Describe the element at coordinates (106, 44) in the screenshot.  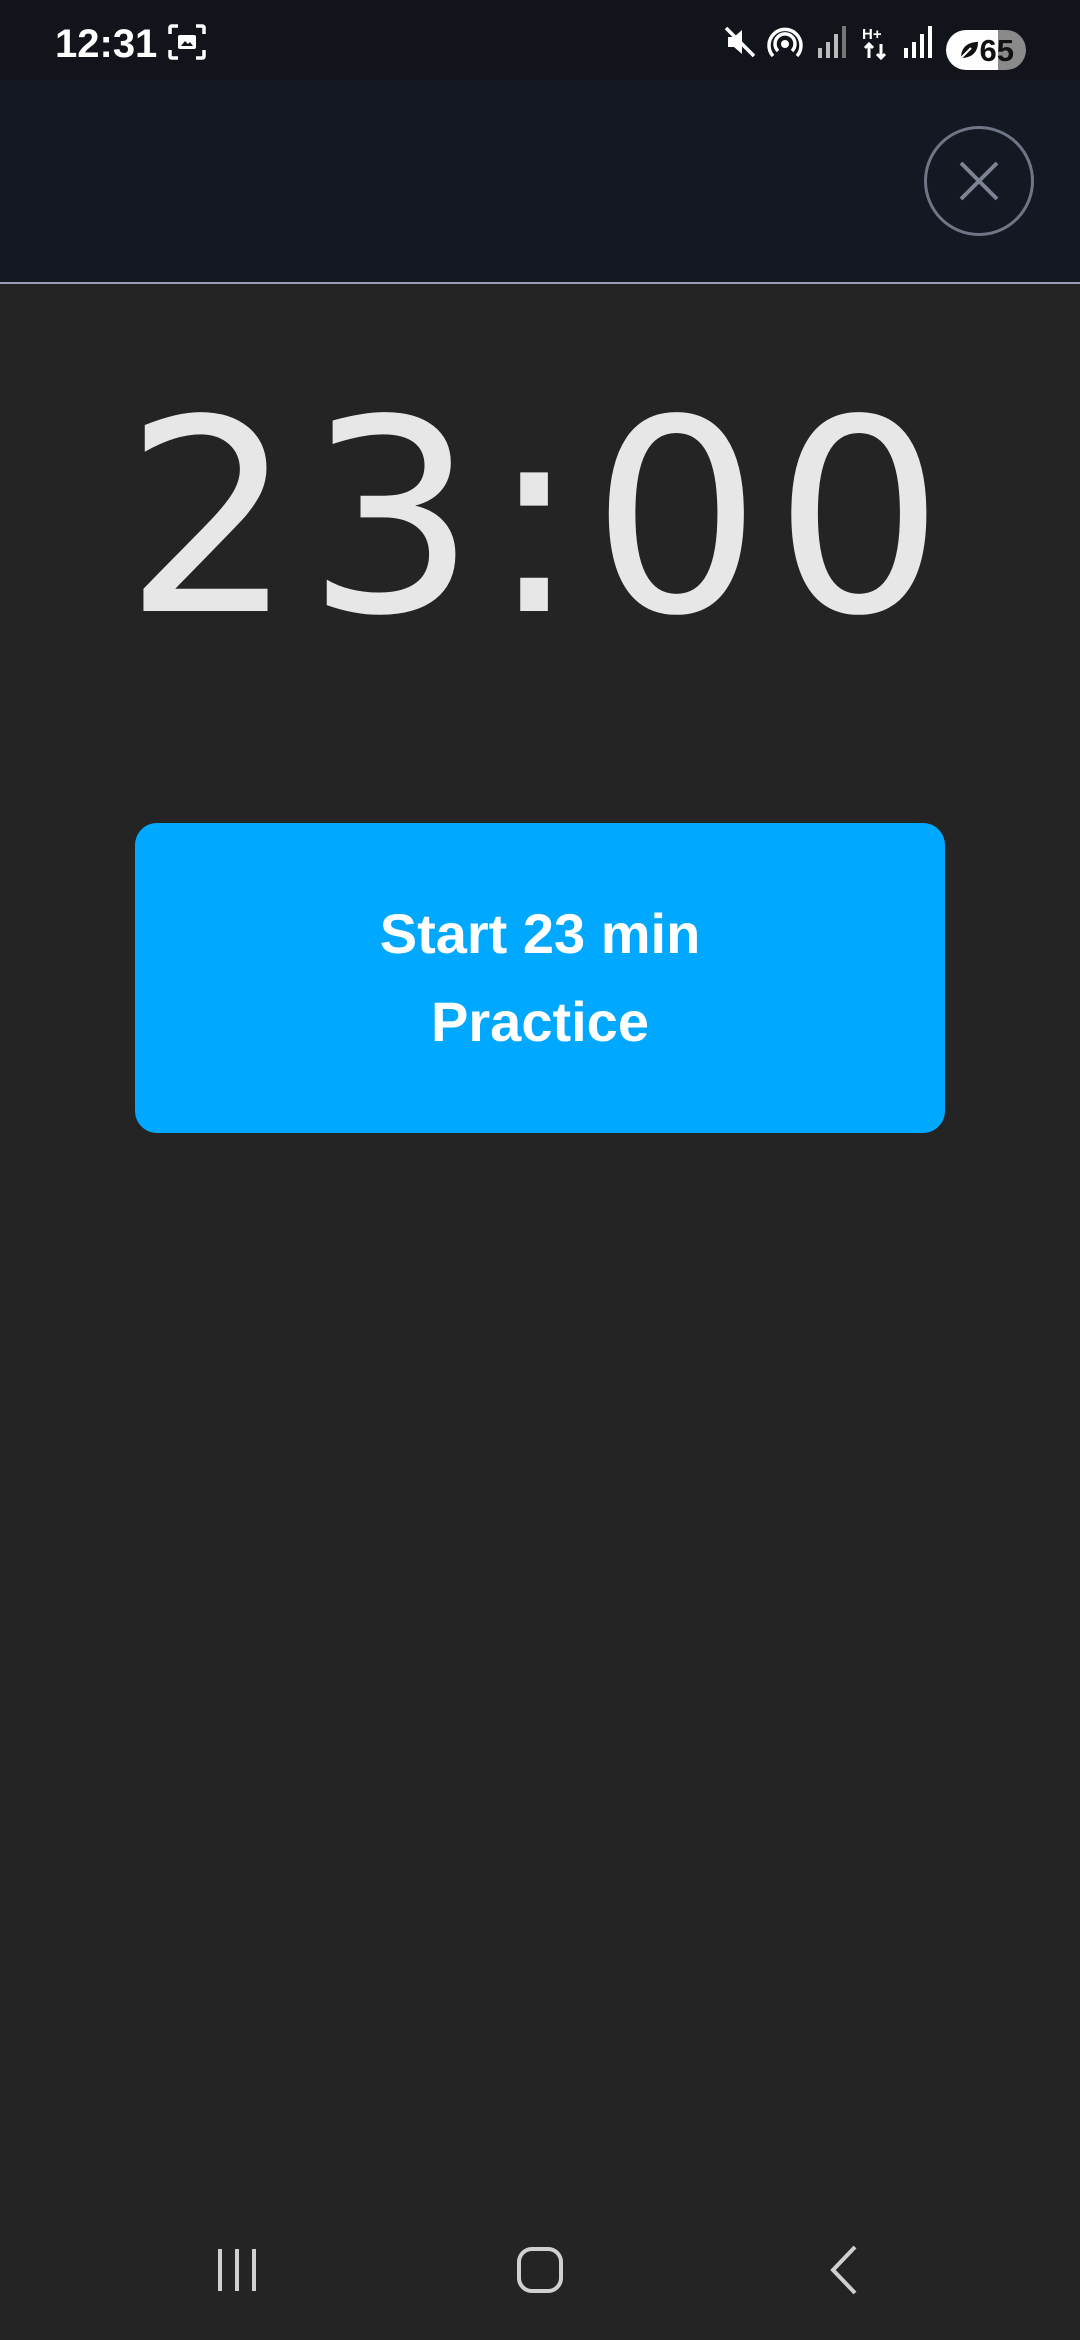
I see `status-time: 12:31` at that location.